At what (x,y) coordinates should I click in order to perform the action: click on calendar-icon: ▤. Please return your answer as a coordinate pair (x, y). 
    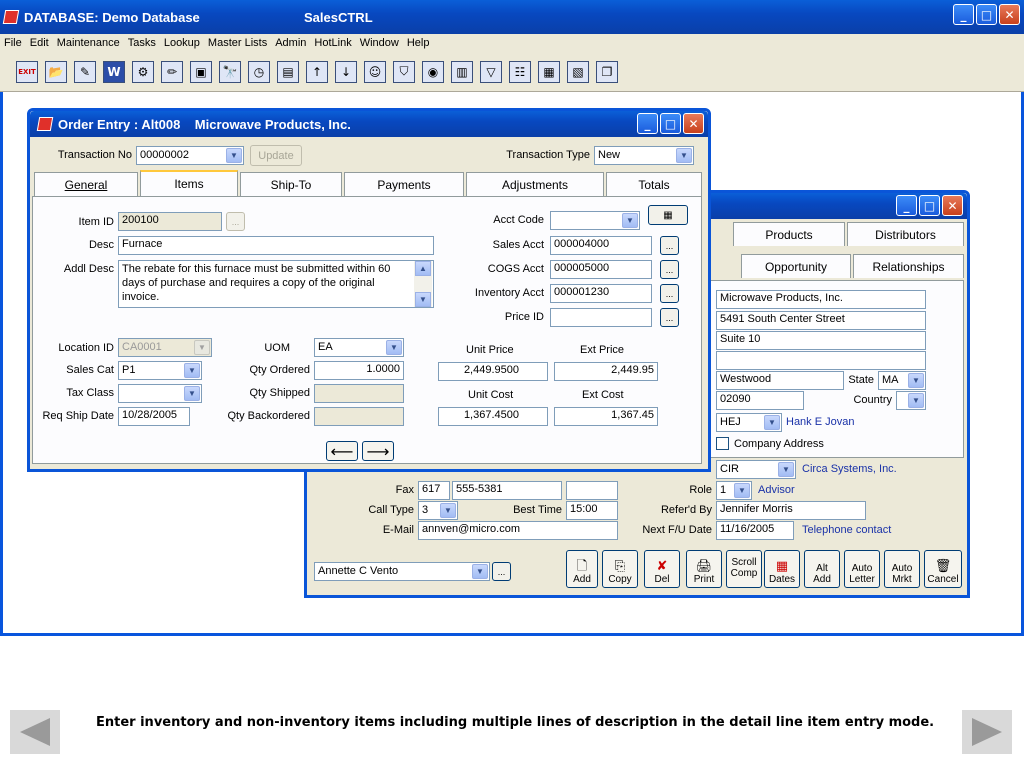
    Looking at the image, I should click on (288, 71).